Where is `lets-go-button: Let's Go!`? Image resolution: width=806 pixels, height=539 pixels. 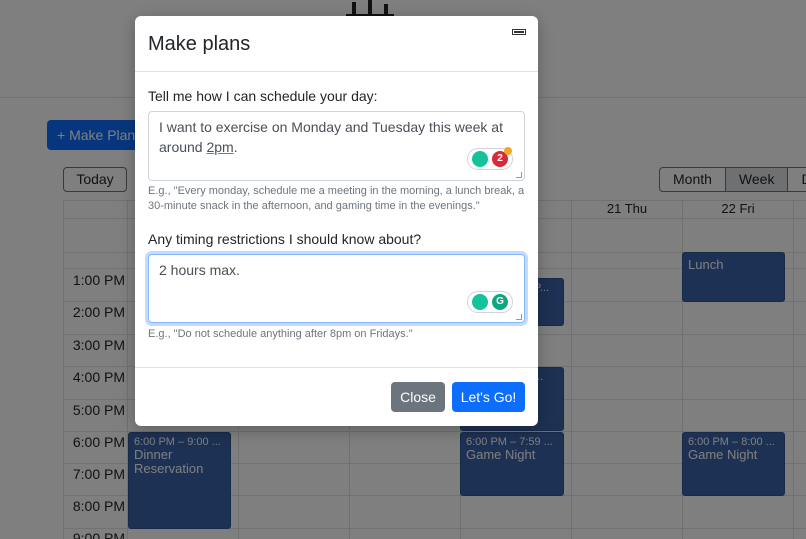
lets-go-button: Let's Go! is located at coordinates (488, 397).